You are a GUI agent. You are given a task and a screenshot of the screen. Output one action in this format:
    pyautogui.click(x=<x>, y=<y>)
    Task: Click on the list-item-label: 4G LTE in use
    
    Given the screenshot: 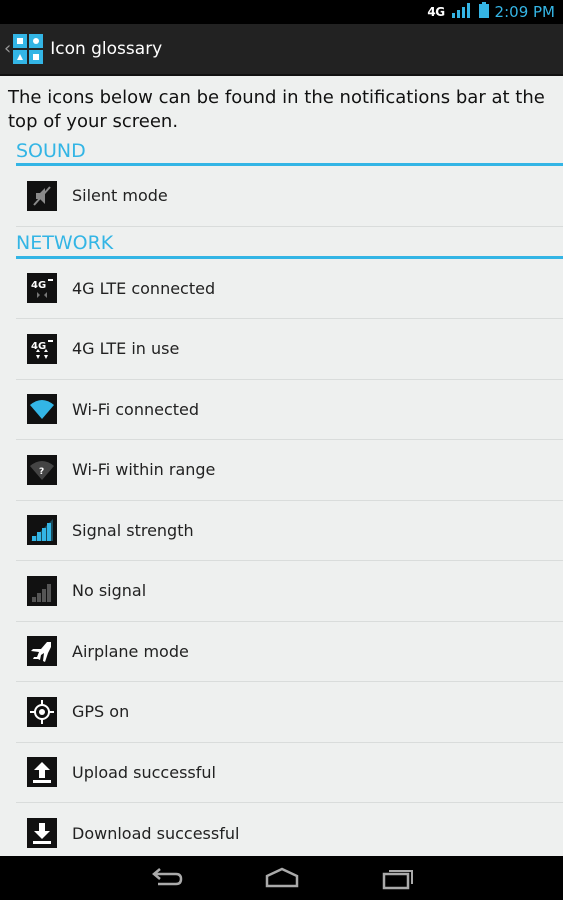 What is the action you would take?
    pyautogui.click(x=126, y=349)
    